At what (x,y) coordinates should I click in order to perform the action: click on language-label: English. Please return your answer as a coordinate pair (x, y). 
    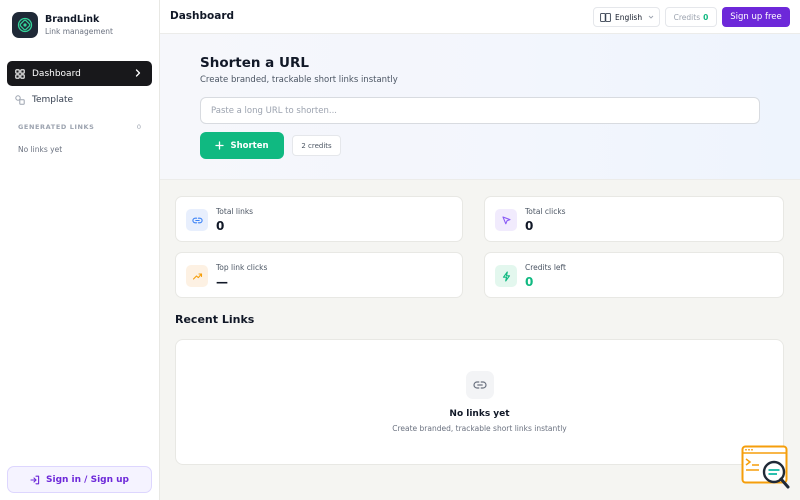
    Looking at the image, I should click on (629, 17).